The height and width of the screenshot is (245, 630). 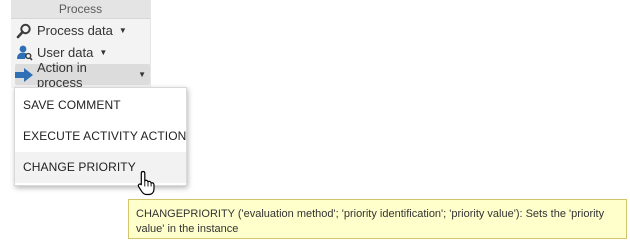 I want to click on menu-item-save-comment: SAVE COMMENT, so click(x=100, y=105).